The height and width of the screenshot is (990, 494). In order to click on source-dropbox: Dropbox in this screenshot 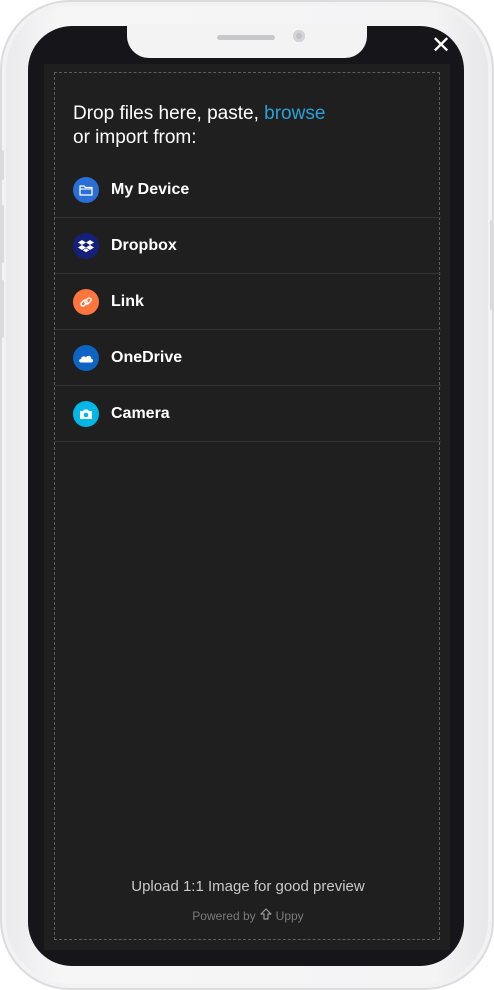, I will do `click(248, 246)`.